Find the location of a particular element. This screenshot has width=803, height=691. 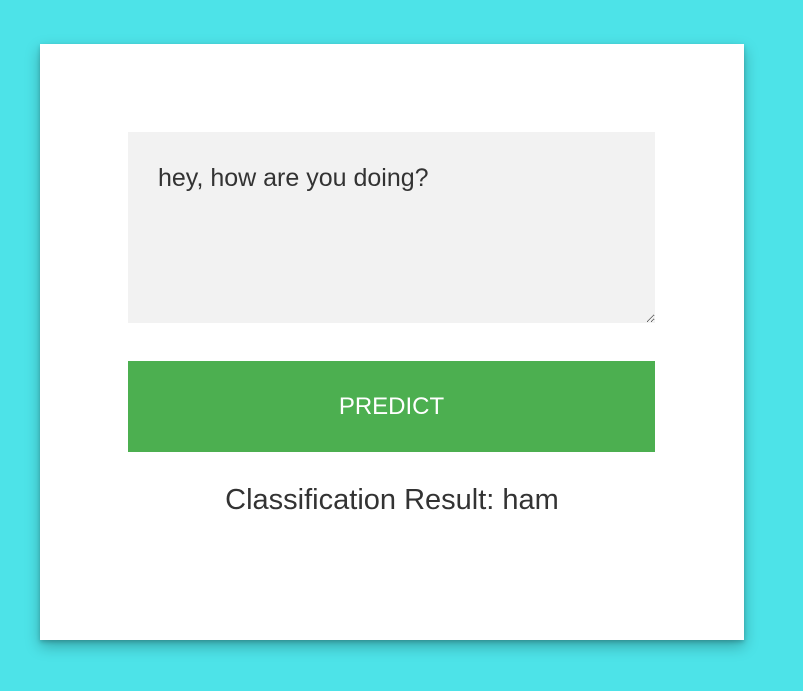

predict-button: PREDICT is located at coordinates (391, 406).